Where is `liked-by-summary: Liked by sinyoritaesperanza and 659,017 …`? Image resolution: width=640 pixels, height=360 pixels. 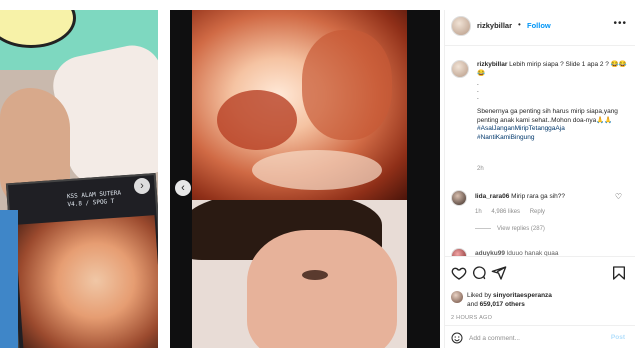 liked-by-summary: Liked by sinyoritaesperanza and 659,017 … is located at coordinates (509, 300).